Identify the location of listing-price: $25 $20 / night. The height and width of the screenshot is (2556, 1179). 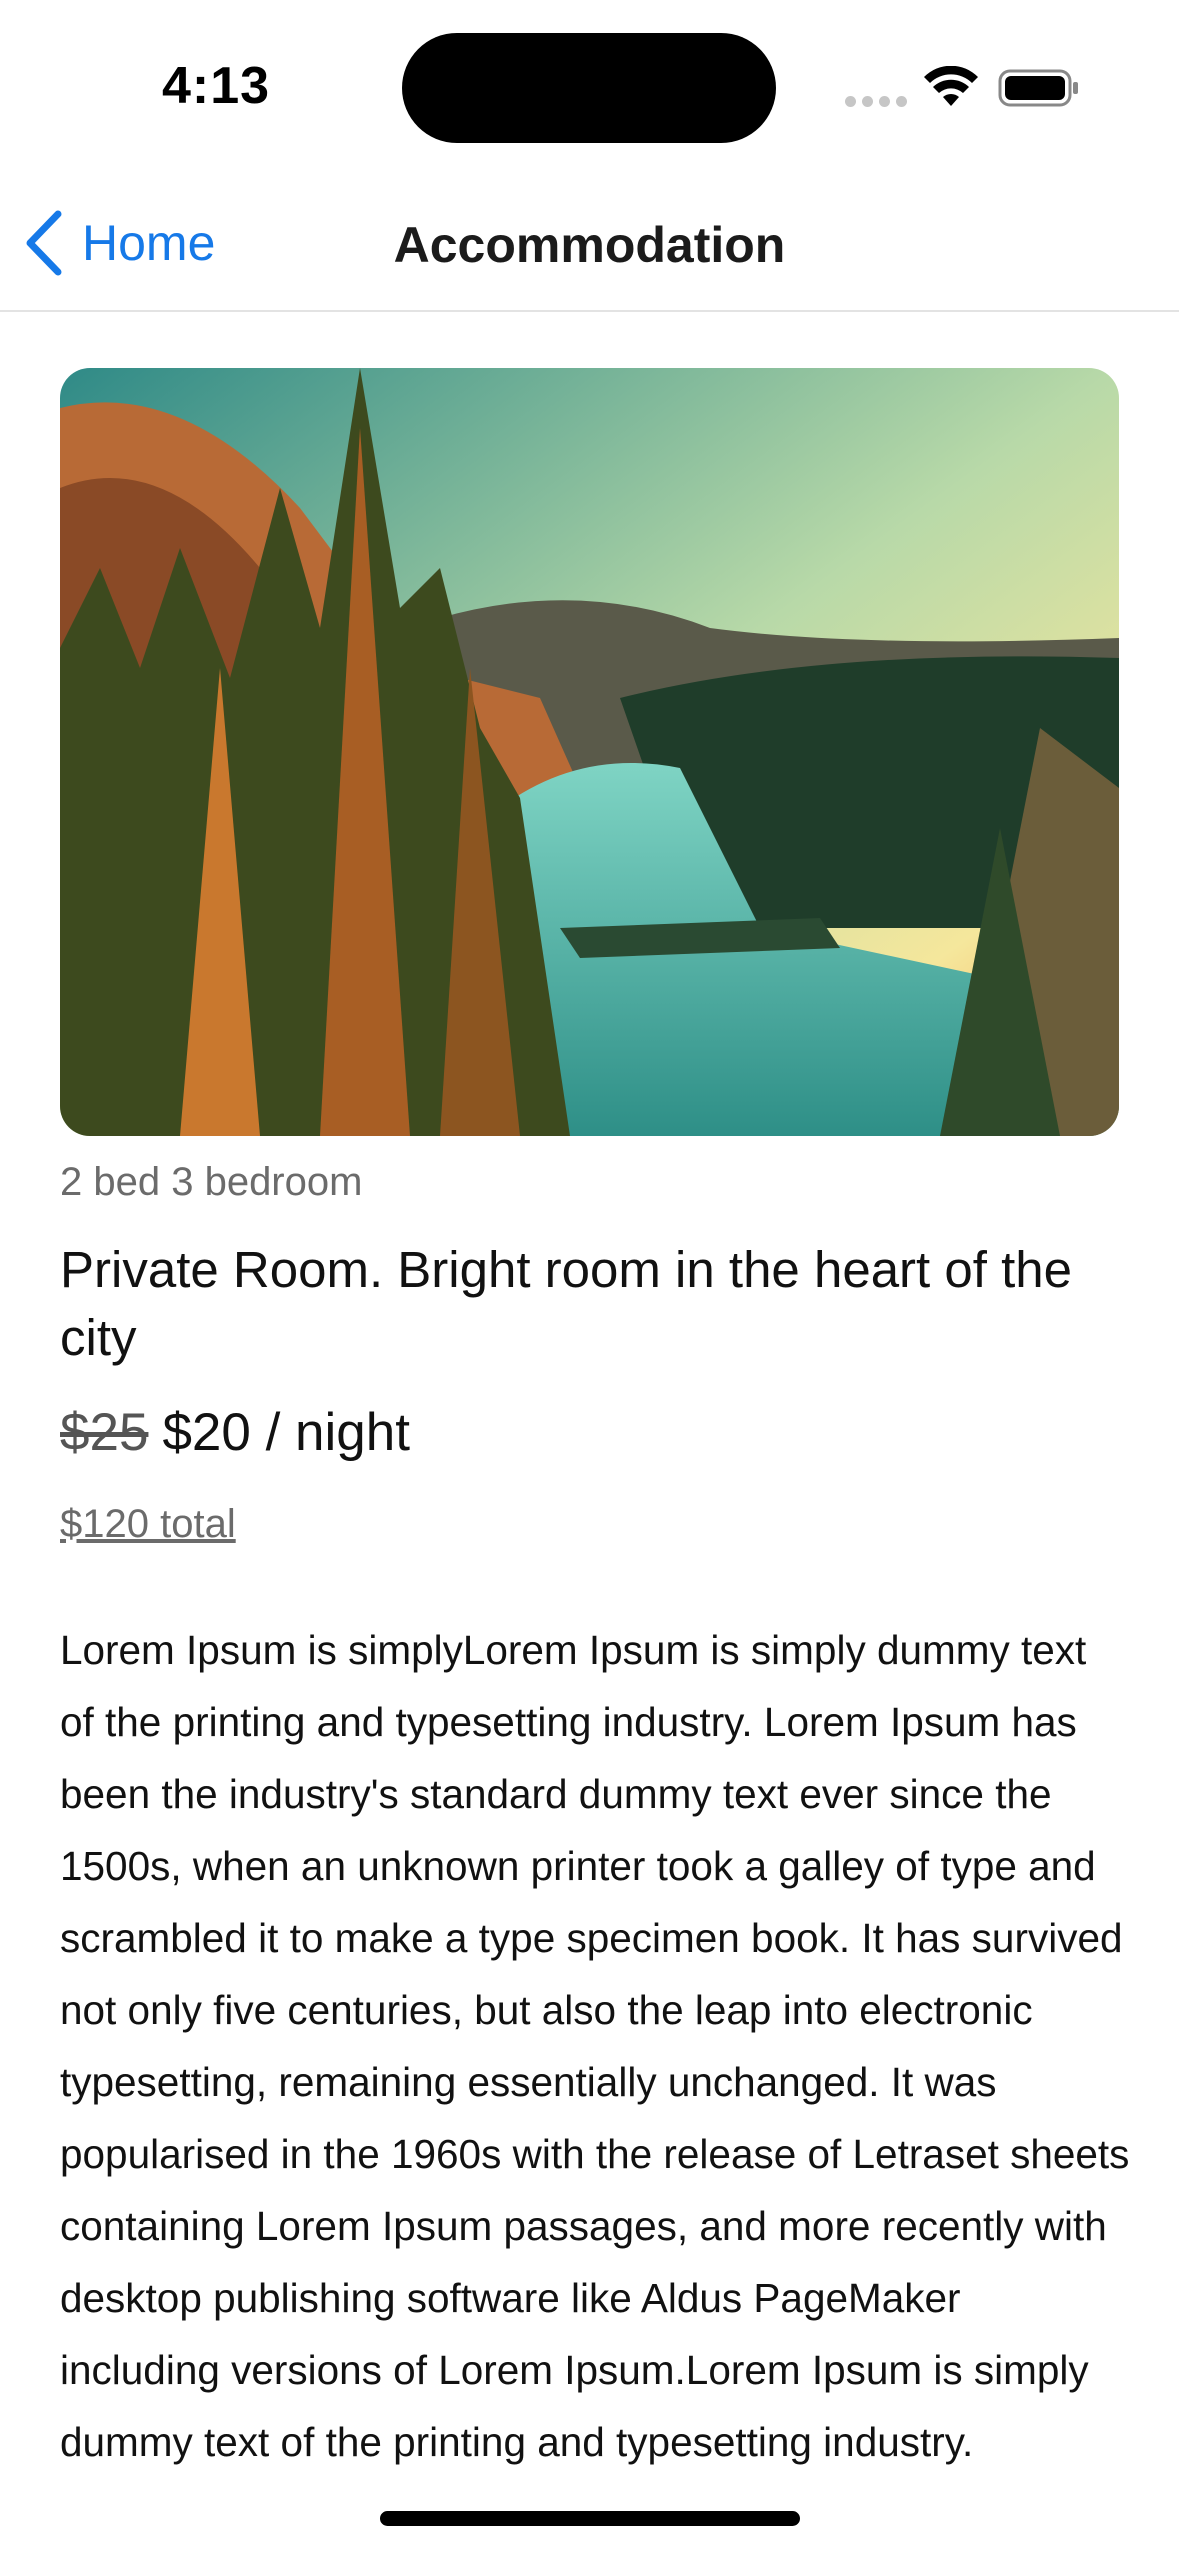
(235, 1432).